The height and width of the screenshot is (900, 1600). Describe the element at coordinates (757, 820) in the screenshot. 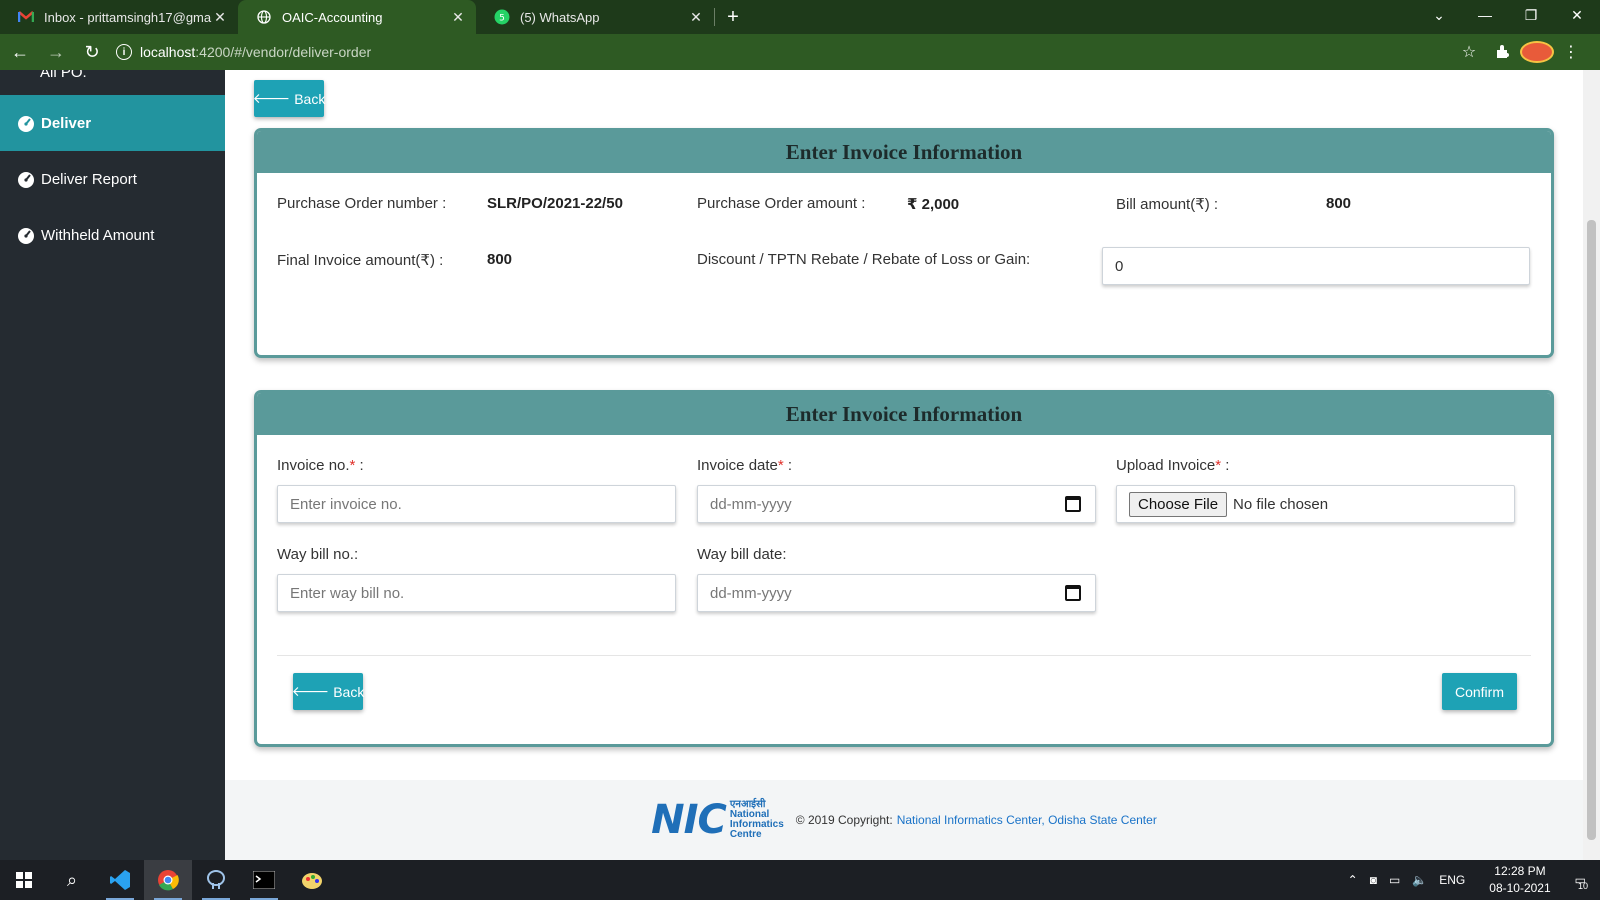

I see `nic-logo-text: एनआईसी National Informatics Centre` at that location.